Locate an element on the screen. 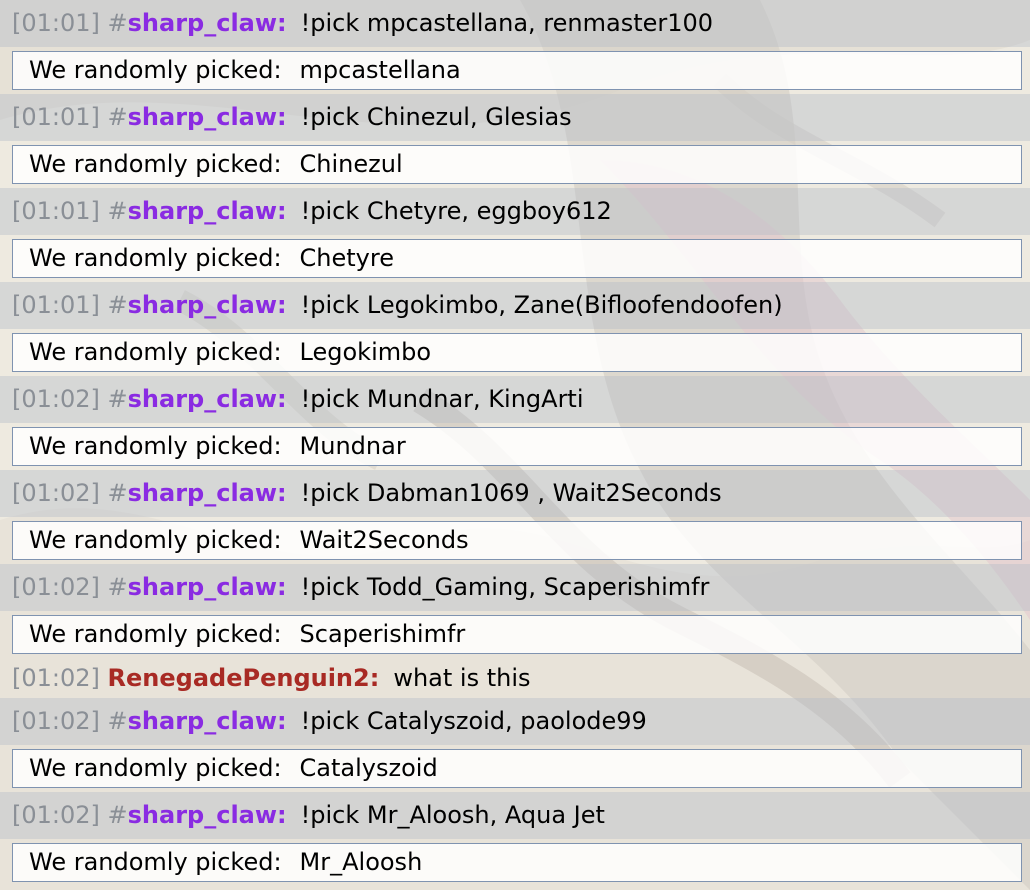 The image size is (1030, 890). result-box: We randomly picked: Wait2Seconds is located at coordinates (517, 540).